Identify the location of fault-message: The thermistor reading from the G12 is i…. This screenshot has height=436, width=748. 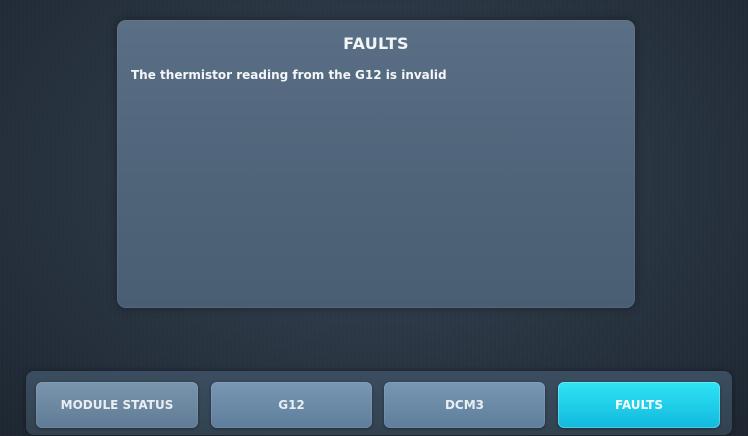
(289, 75).